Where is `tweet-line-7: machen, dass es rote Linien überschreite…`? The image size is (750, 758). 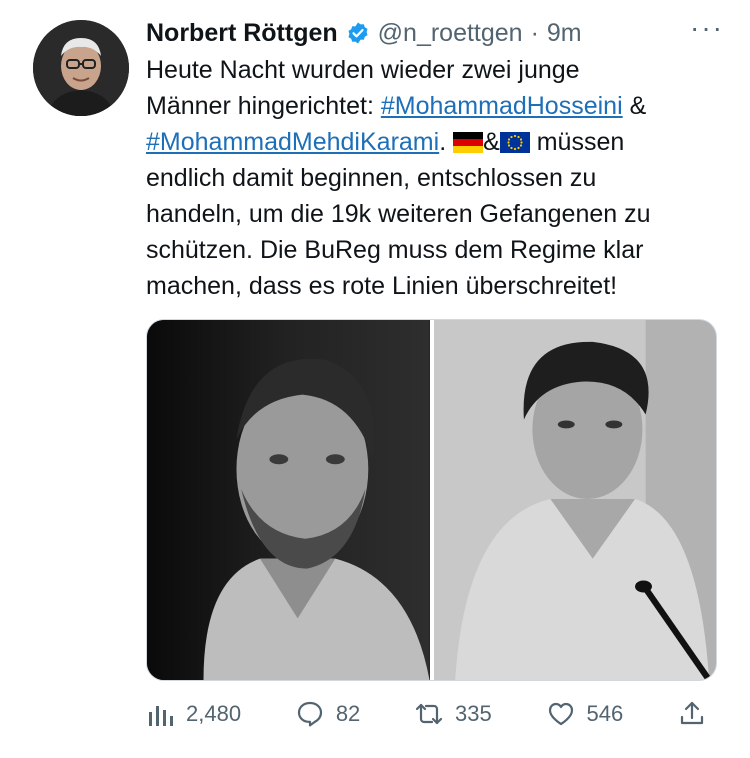
tweet-line-7: machen, dass es rote Linien überschreite… is located at coordinates (382, 286).